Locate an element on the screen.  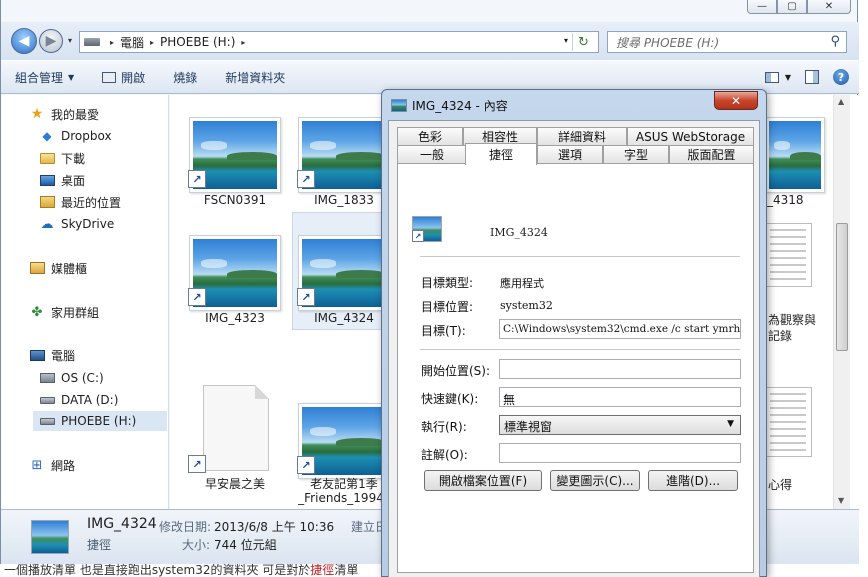
nav-homegroup: ✤ 家用群組 is located at coordinates (64, 312).